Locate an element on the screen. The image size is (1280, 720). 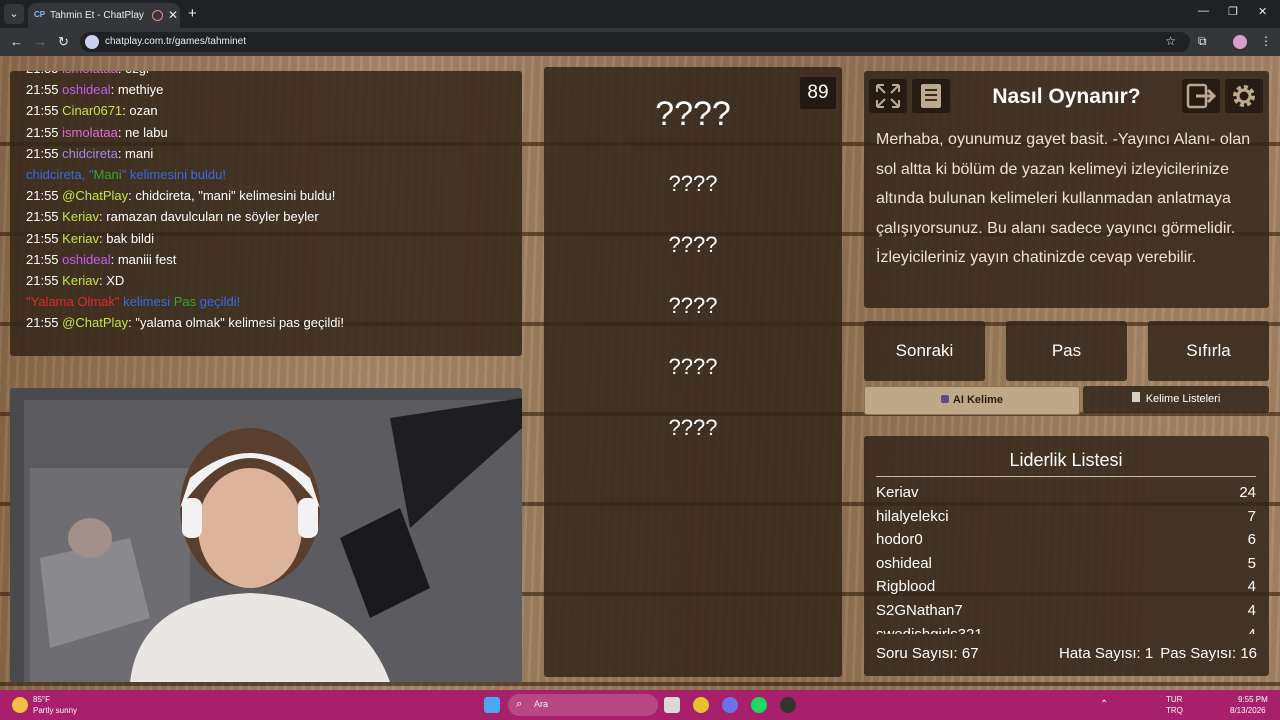
leaderboard-score: 24 is located at coordinates (1247, 492).